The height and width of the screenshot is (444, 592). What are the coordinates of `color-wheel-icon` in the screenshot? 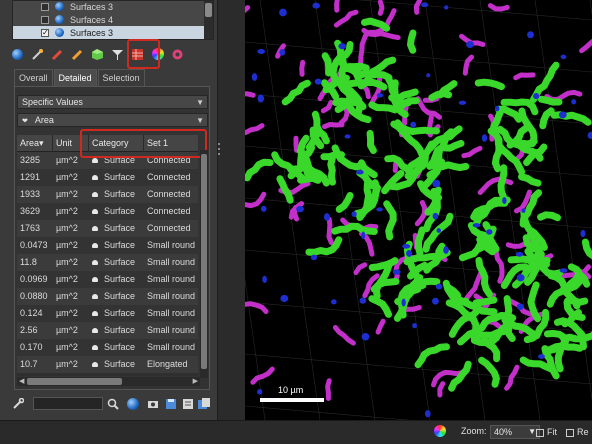 It's located at (440, 431).